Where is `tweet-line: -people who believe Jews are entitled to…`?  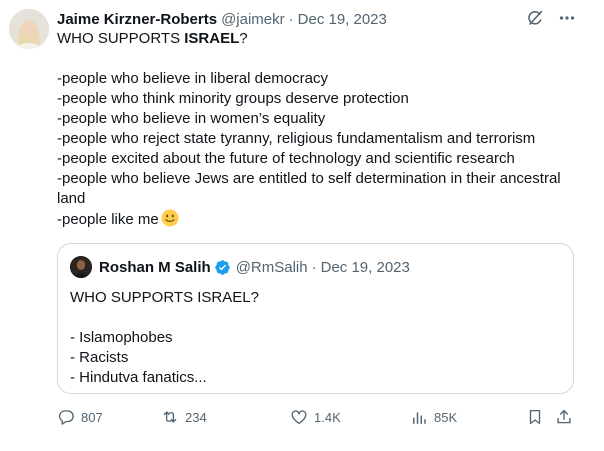
tweet-line: -people who believe Jews are entitled to… is located at coordinates (309, 188).